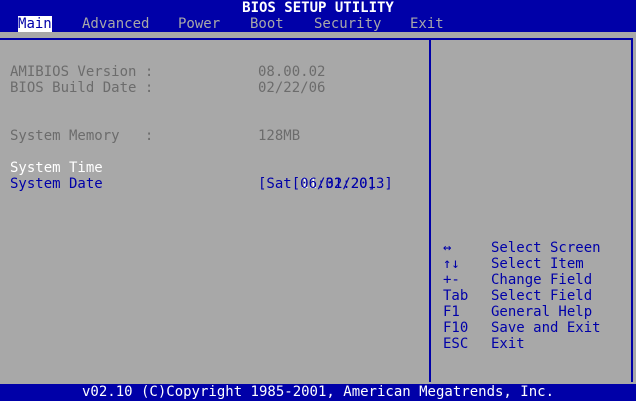  Describe the element at coordinates (430, 210) in the screenshot. I see `panel-divider` at that location.